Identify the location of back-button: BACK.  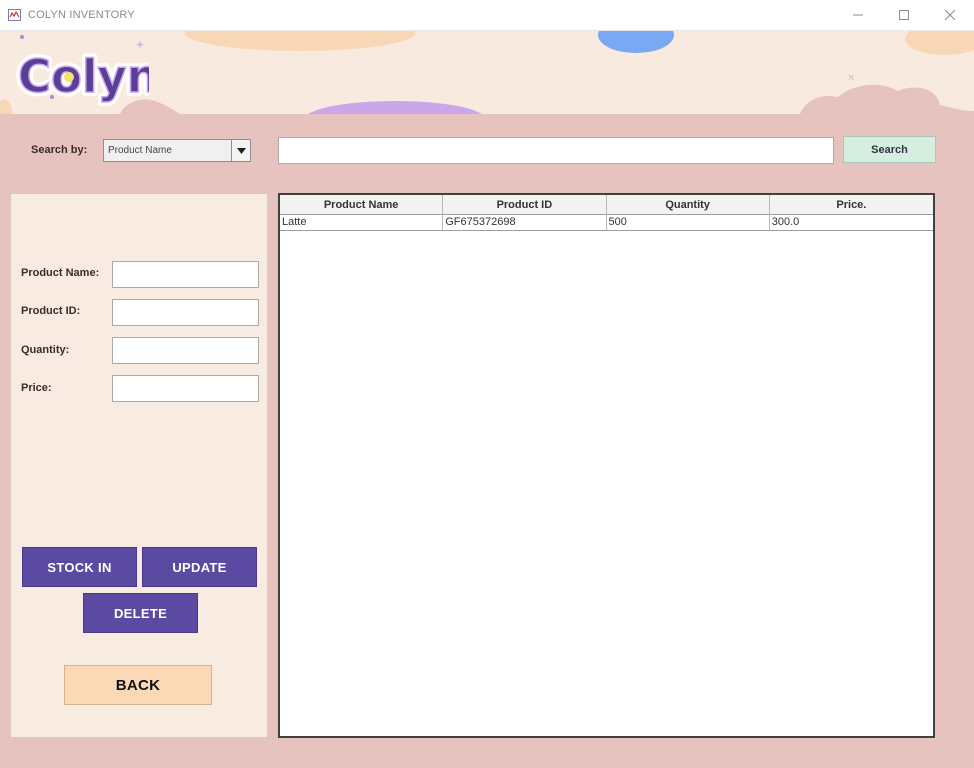
(138, 685).